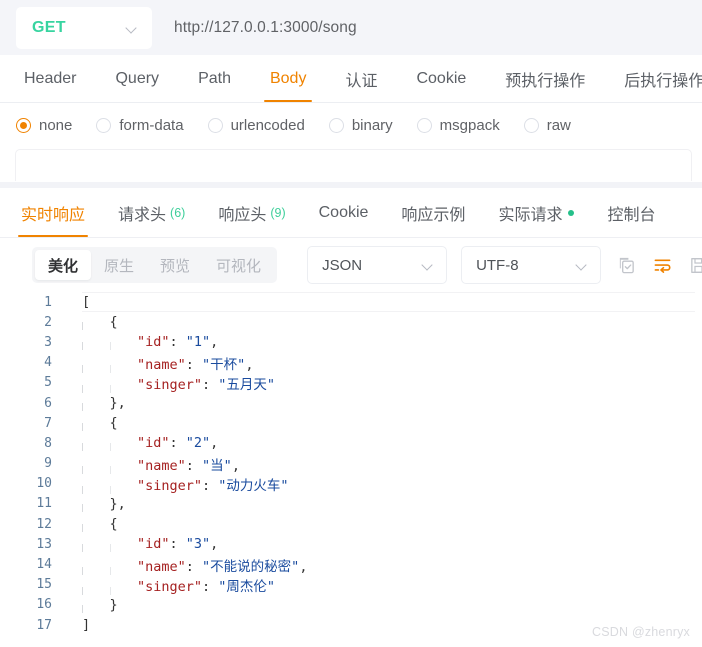 This screenshot has height=647, width=702. I want to click on view-mode-raw: 原生, so click(119, 265).